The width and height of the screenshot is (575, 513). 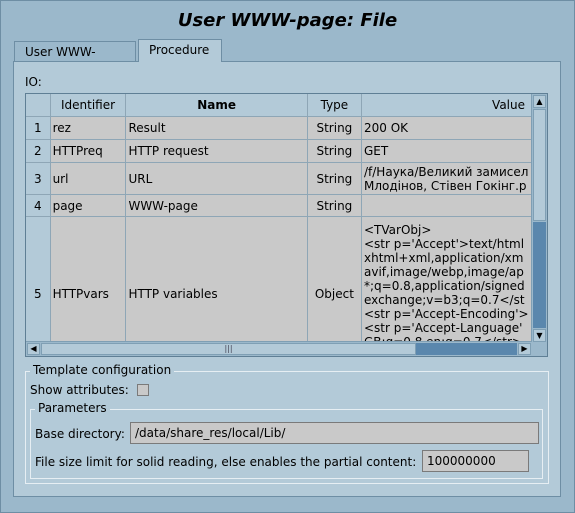 I want to click on cell-identifier: page, so click(x=88, y=205).